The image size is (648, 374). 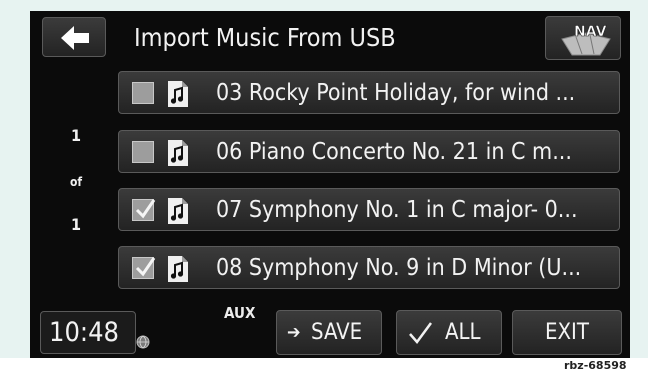 I want to click on exit-button-label: EXIT, so click(x=567, y=332).